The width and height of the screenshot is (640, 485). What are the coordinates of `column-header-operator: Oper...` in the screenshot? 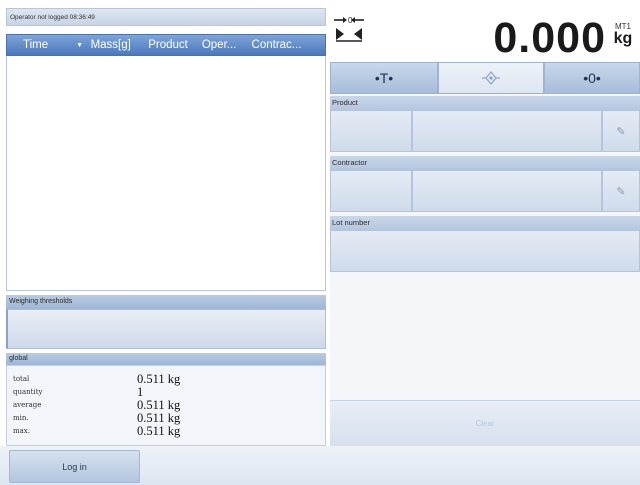 It's located at (223, 45).